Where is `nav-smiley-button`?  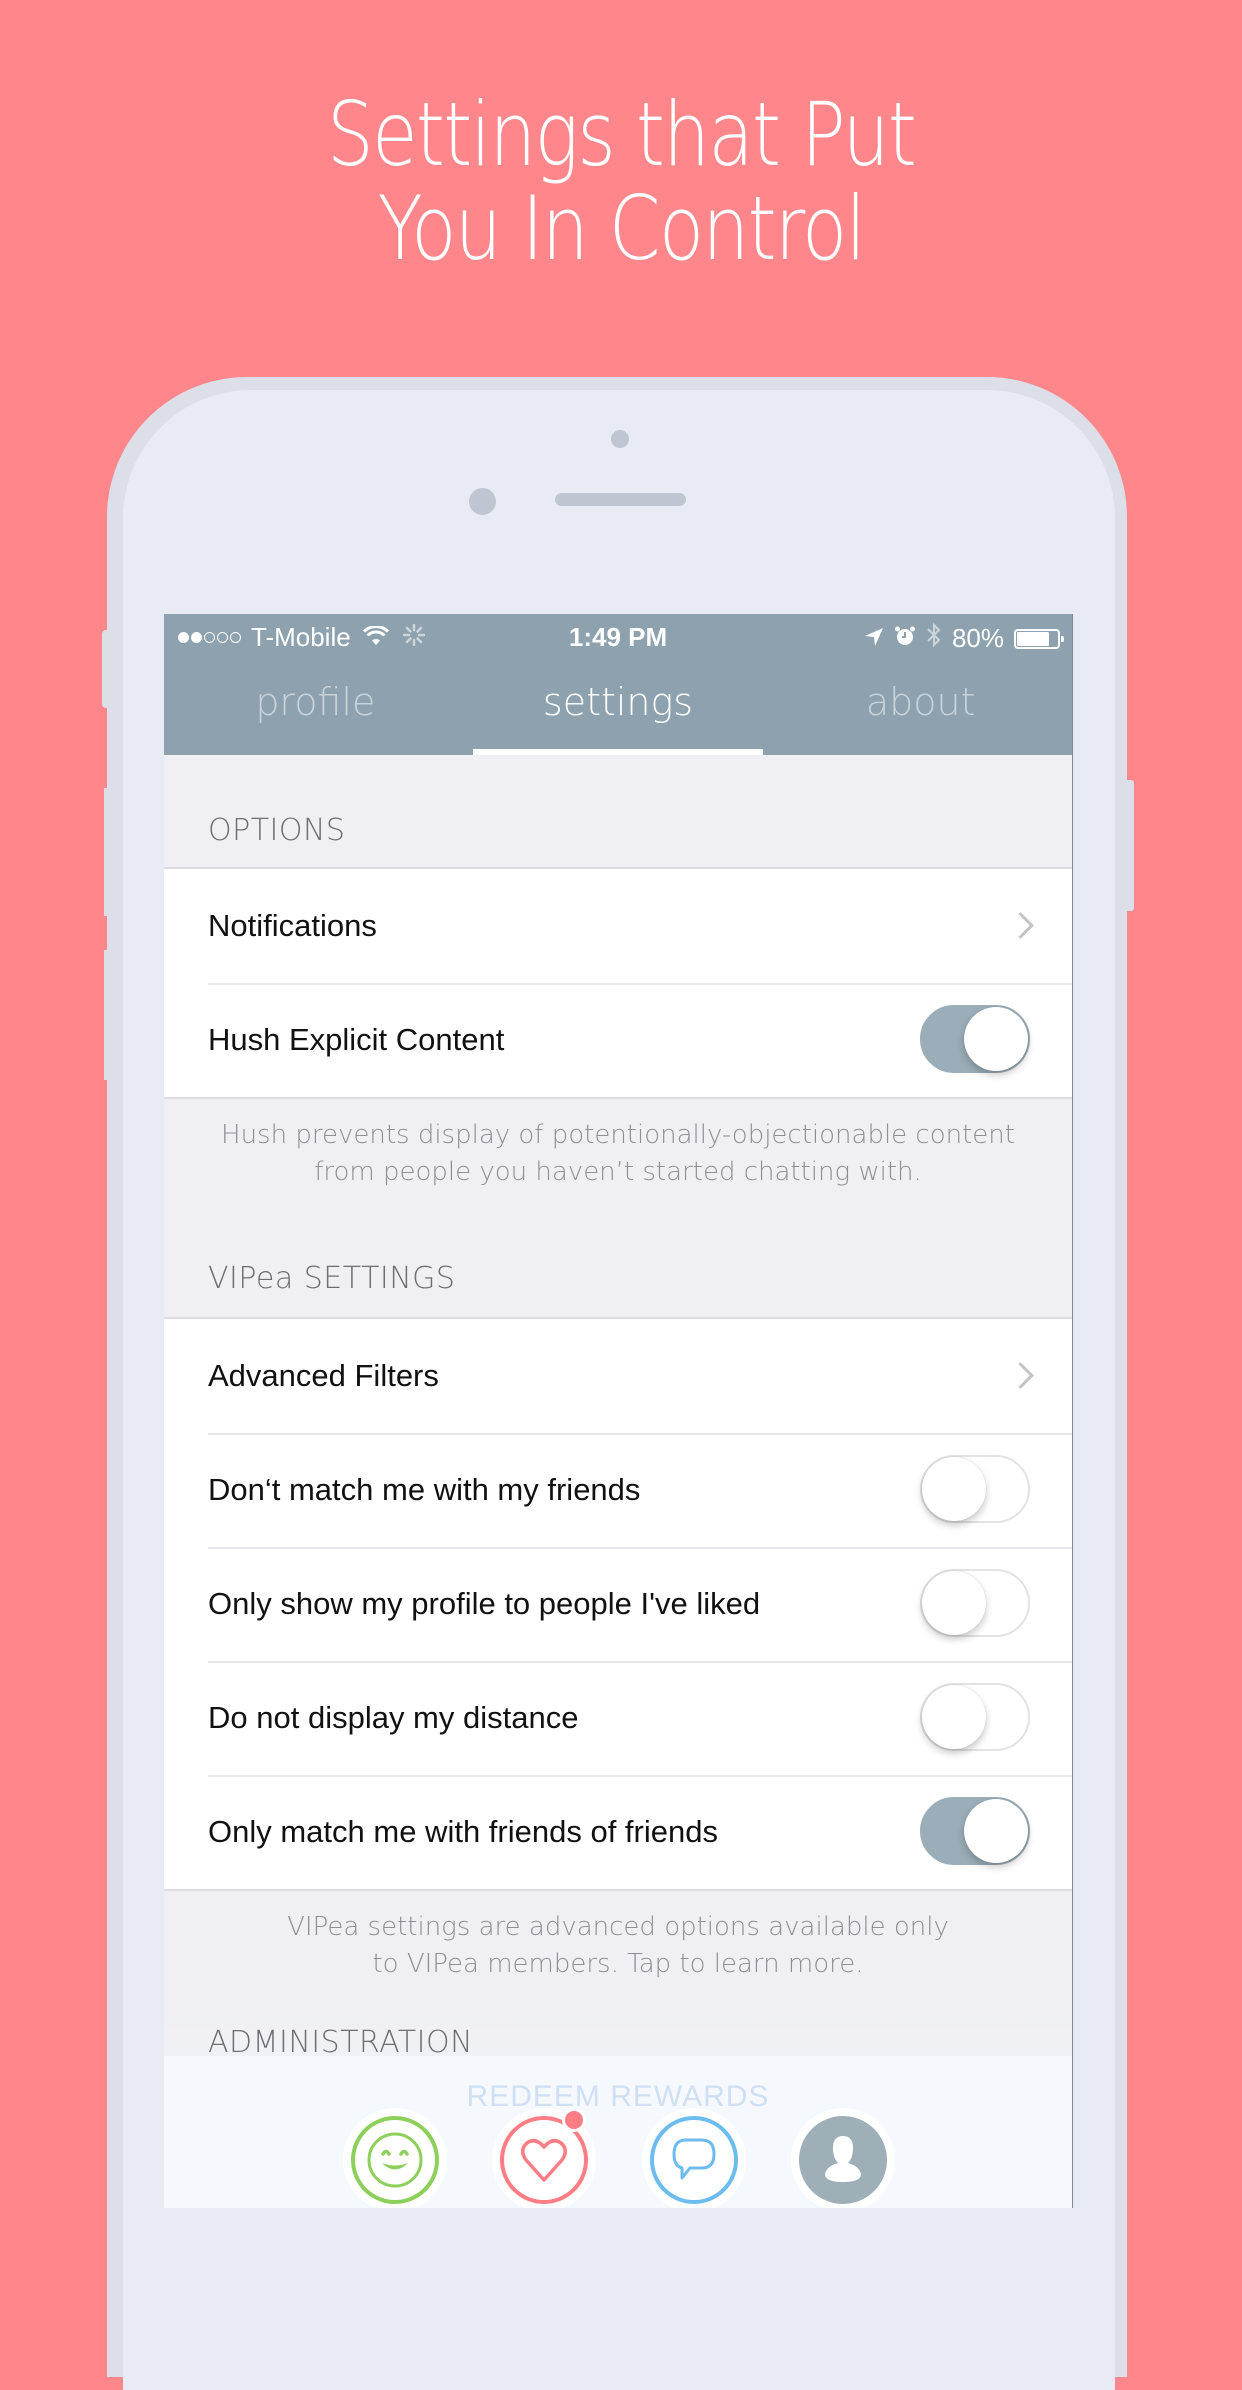
nav-smiley-button is located at coordinates (395, 2158).